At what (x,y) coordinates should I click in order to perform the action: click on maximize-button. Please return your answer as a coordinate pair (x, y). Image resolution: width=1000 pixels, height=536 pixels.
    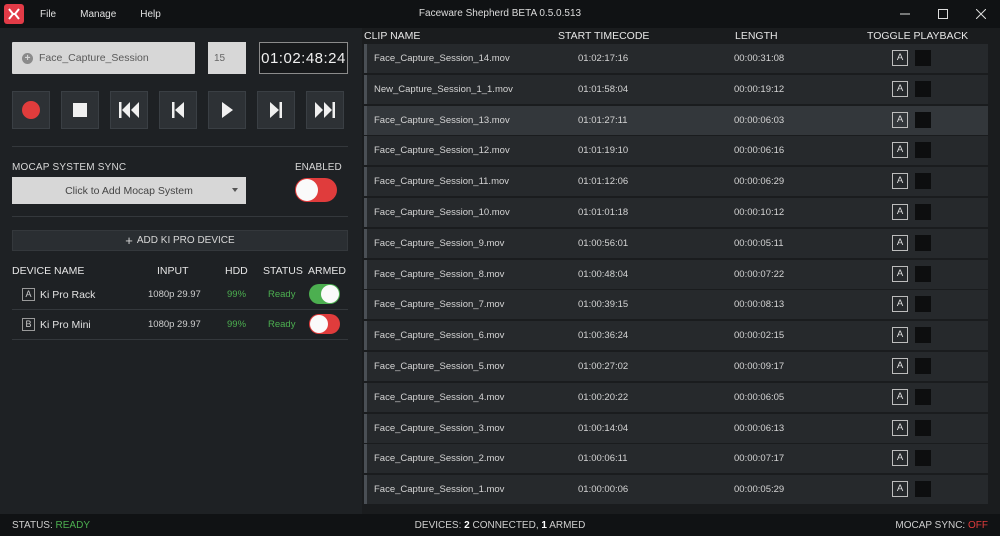
    Looking at the image, I should click on (943, 14).